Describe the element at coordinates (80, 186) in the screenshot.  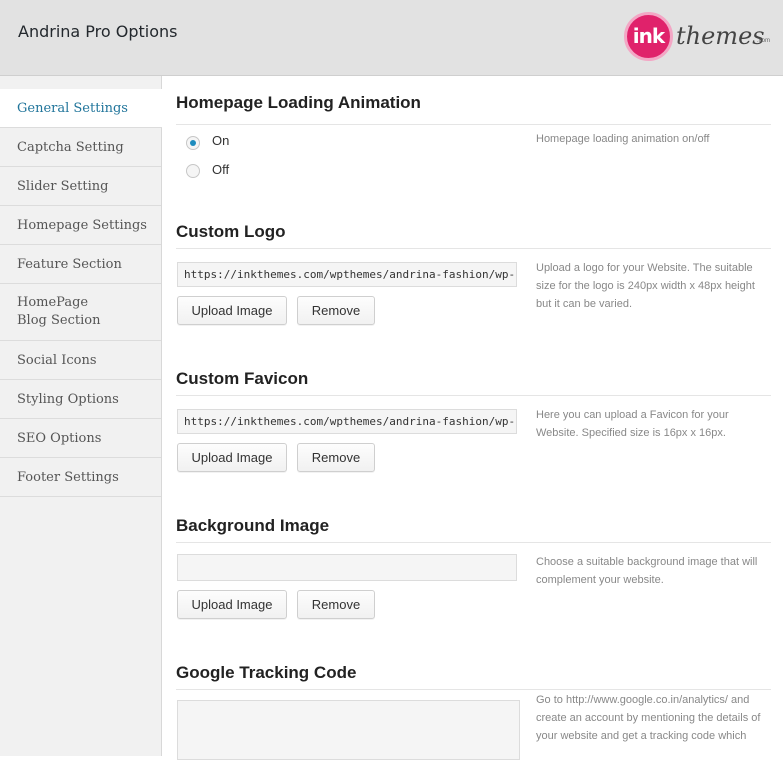
I see `sidebar-item-slider-setting: Slider Setting` at that location.